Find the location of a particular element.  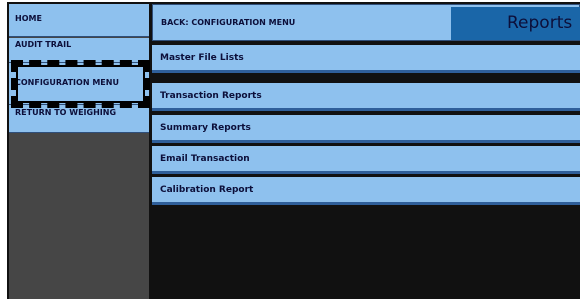

selection-highlight-inner is located at coordinates (80, 84).